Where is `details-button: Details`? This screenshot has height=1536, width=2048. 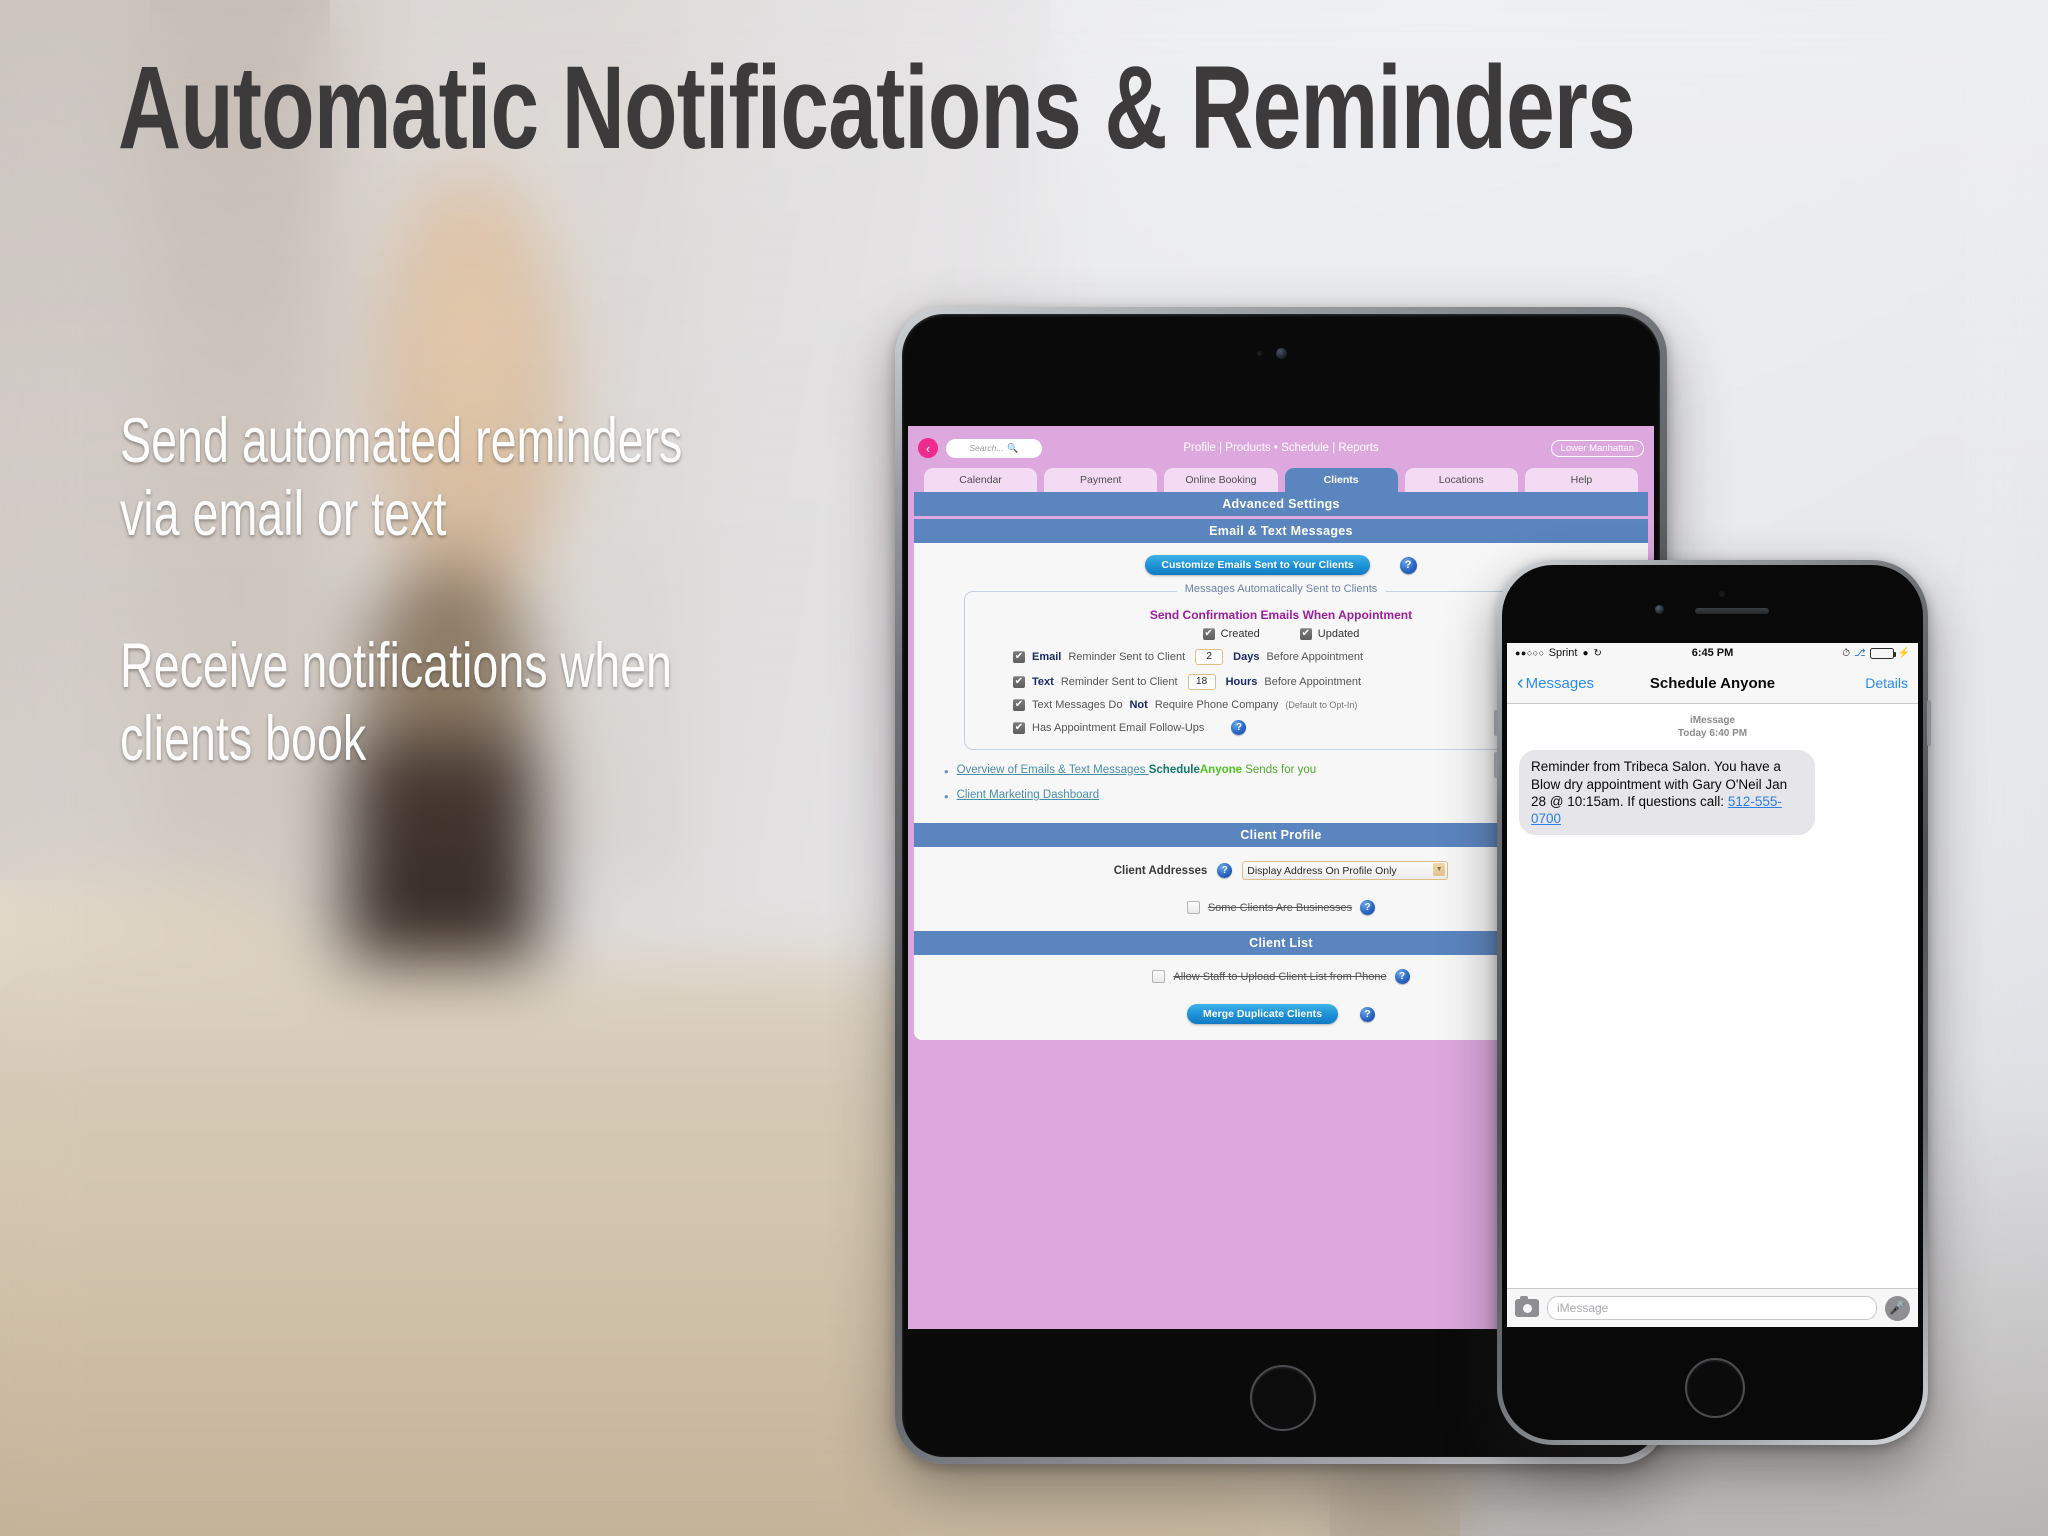 details-button: Details is located at coordinates (1886, 683).